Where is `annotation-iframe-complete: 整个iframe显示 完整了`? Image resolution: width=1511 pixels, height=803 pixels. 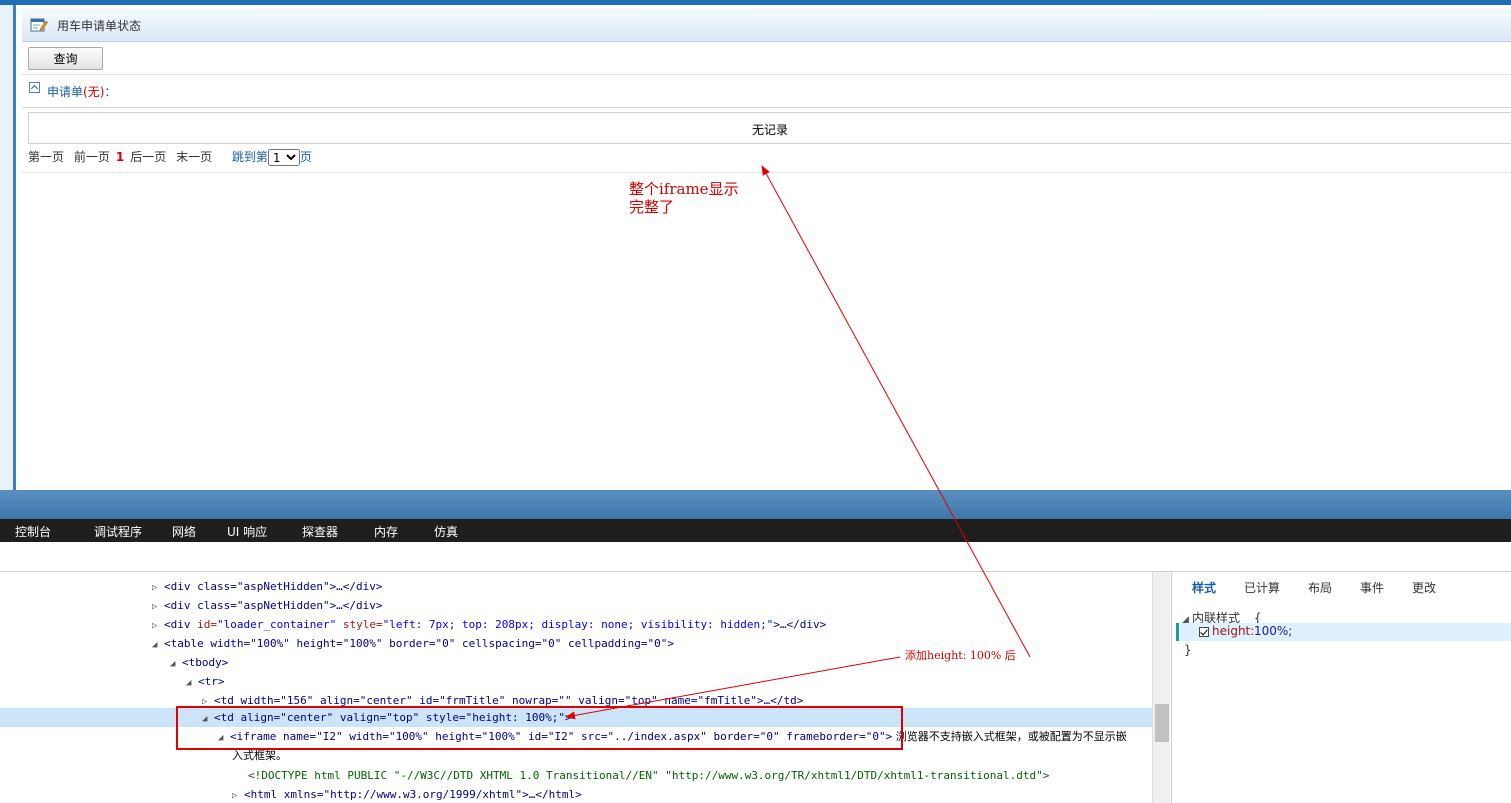 annotation-iframe-complete: 整个iframe显示 完整了 is located at coordinates (684, 198).